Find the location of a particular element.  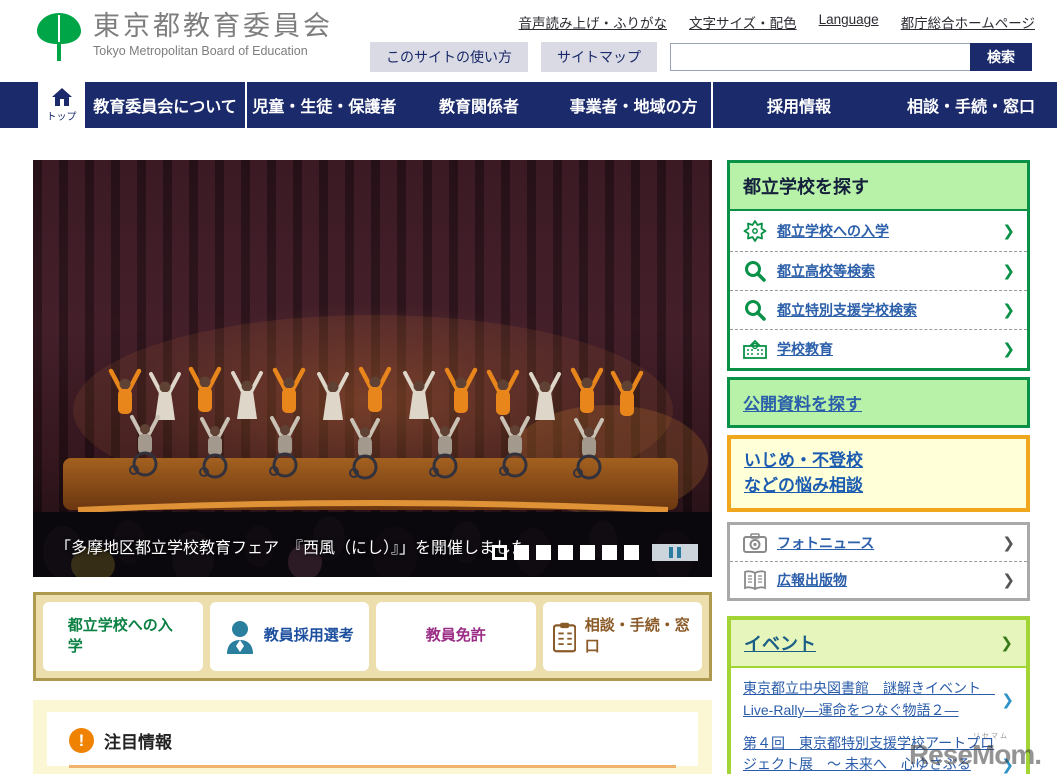

sidebar-link: 都立学校への入学 is located at coordinates (889, 231).